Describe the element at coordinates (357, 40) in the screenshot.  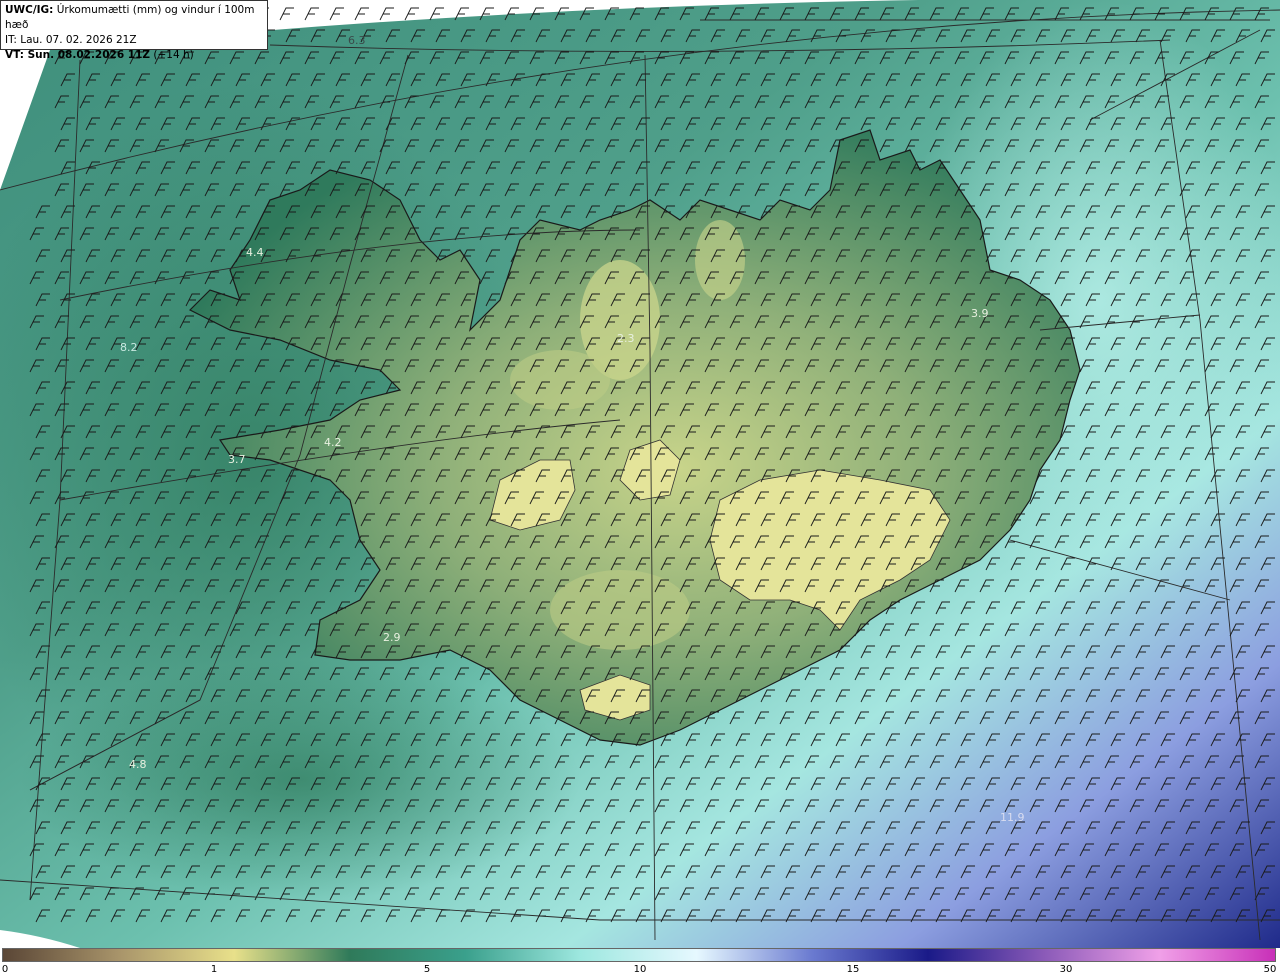
I see `map-label-6-3: 6.3` at that location.